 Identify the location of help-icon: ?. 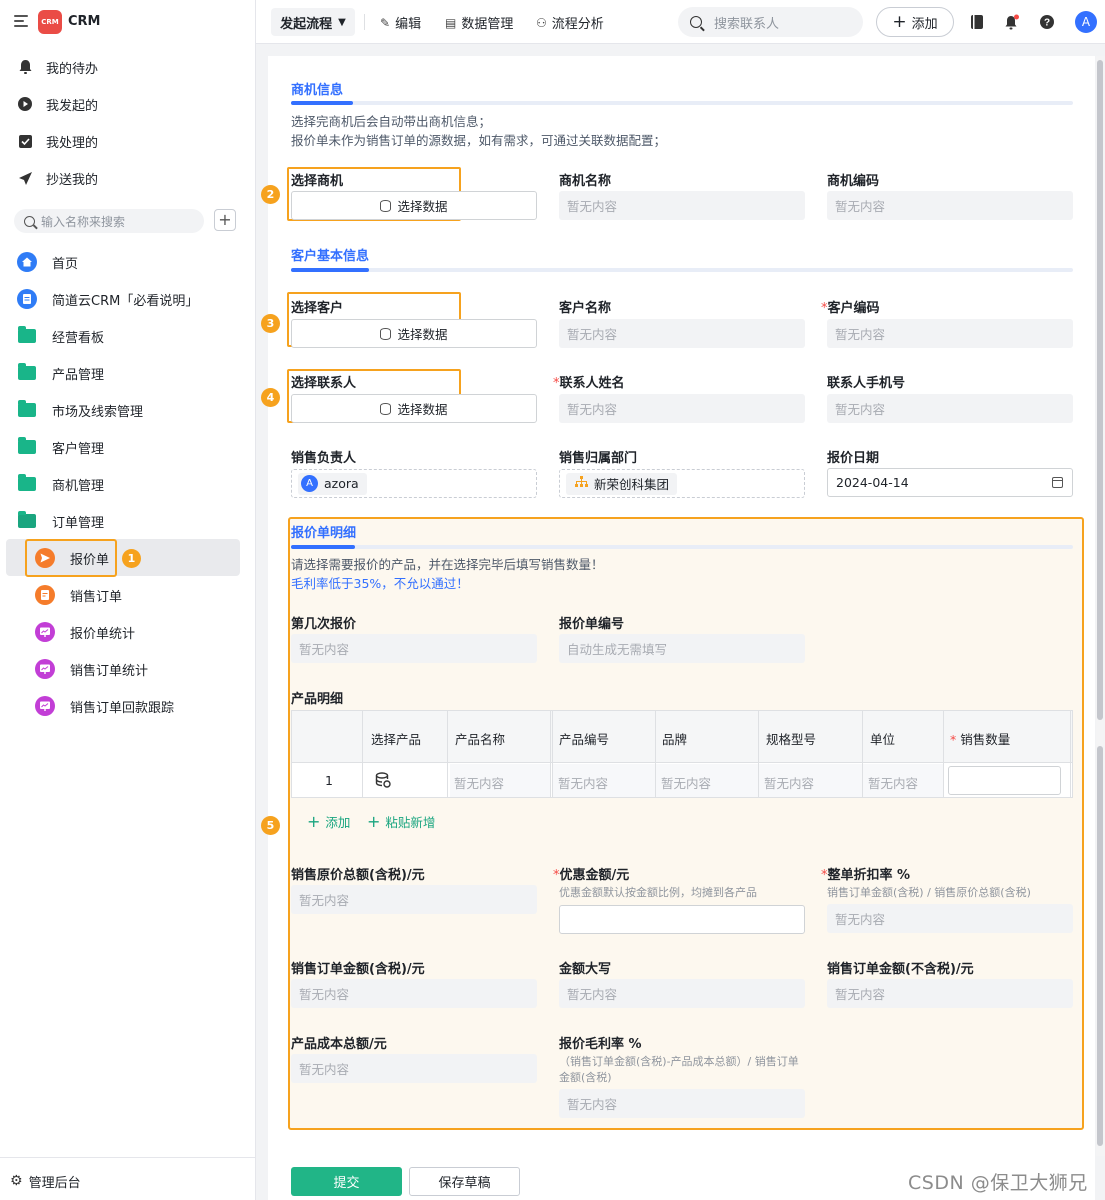
(1047, 22).